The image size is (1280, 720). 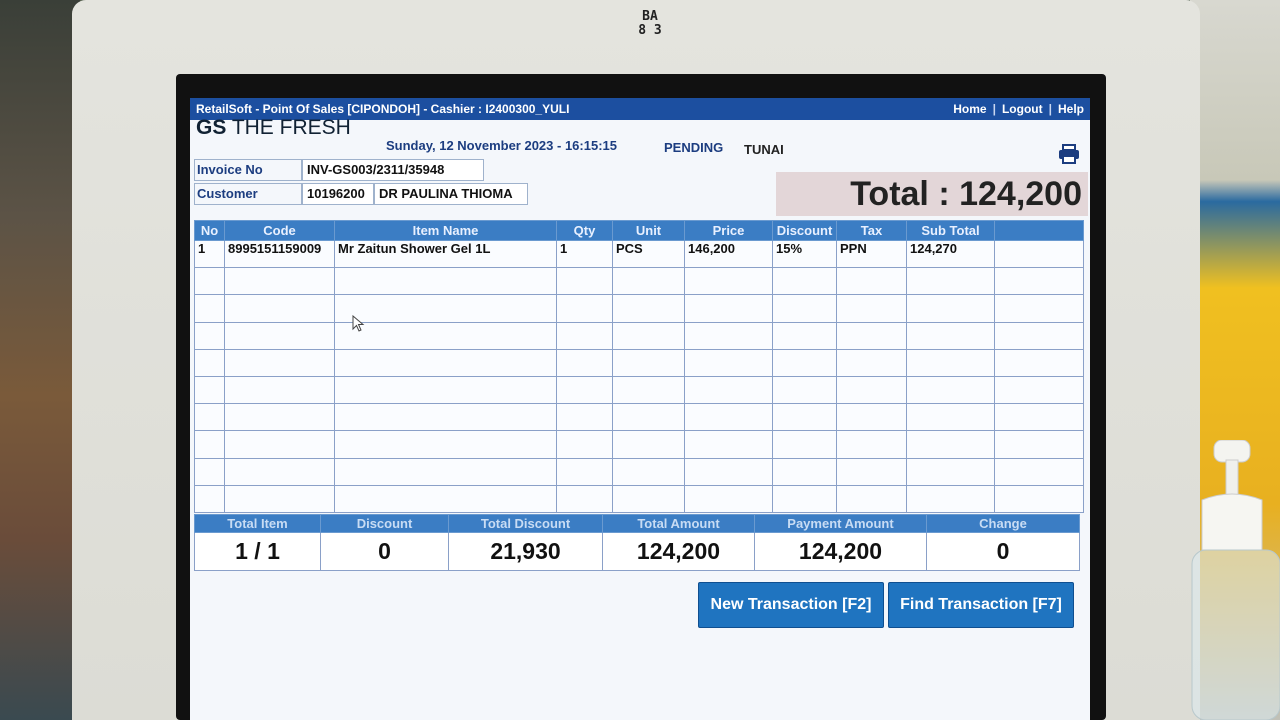 I want to click on printer-icon, so click(x=1069, y=154).